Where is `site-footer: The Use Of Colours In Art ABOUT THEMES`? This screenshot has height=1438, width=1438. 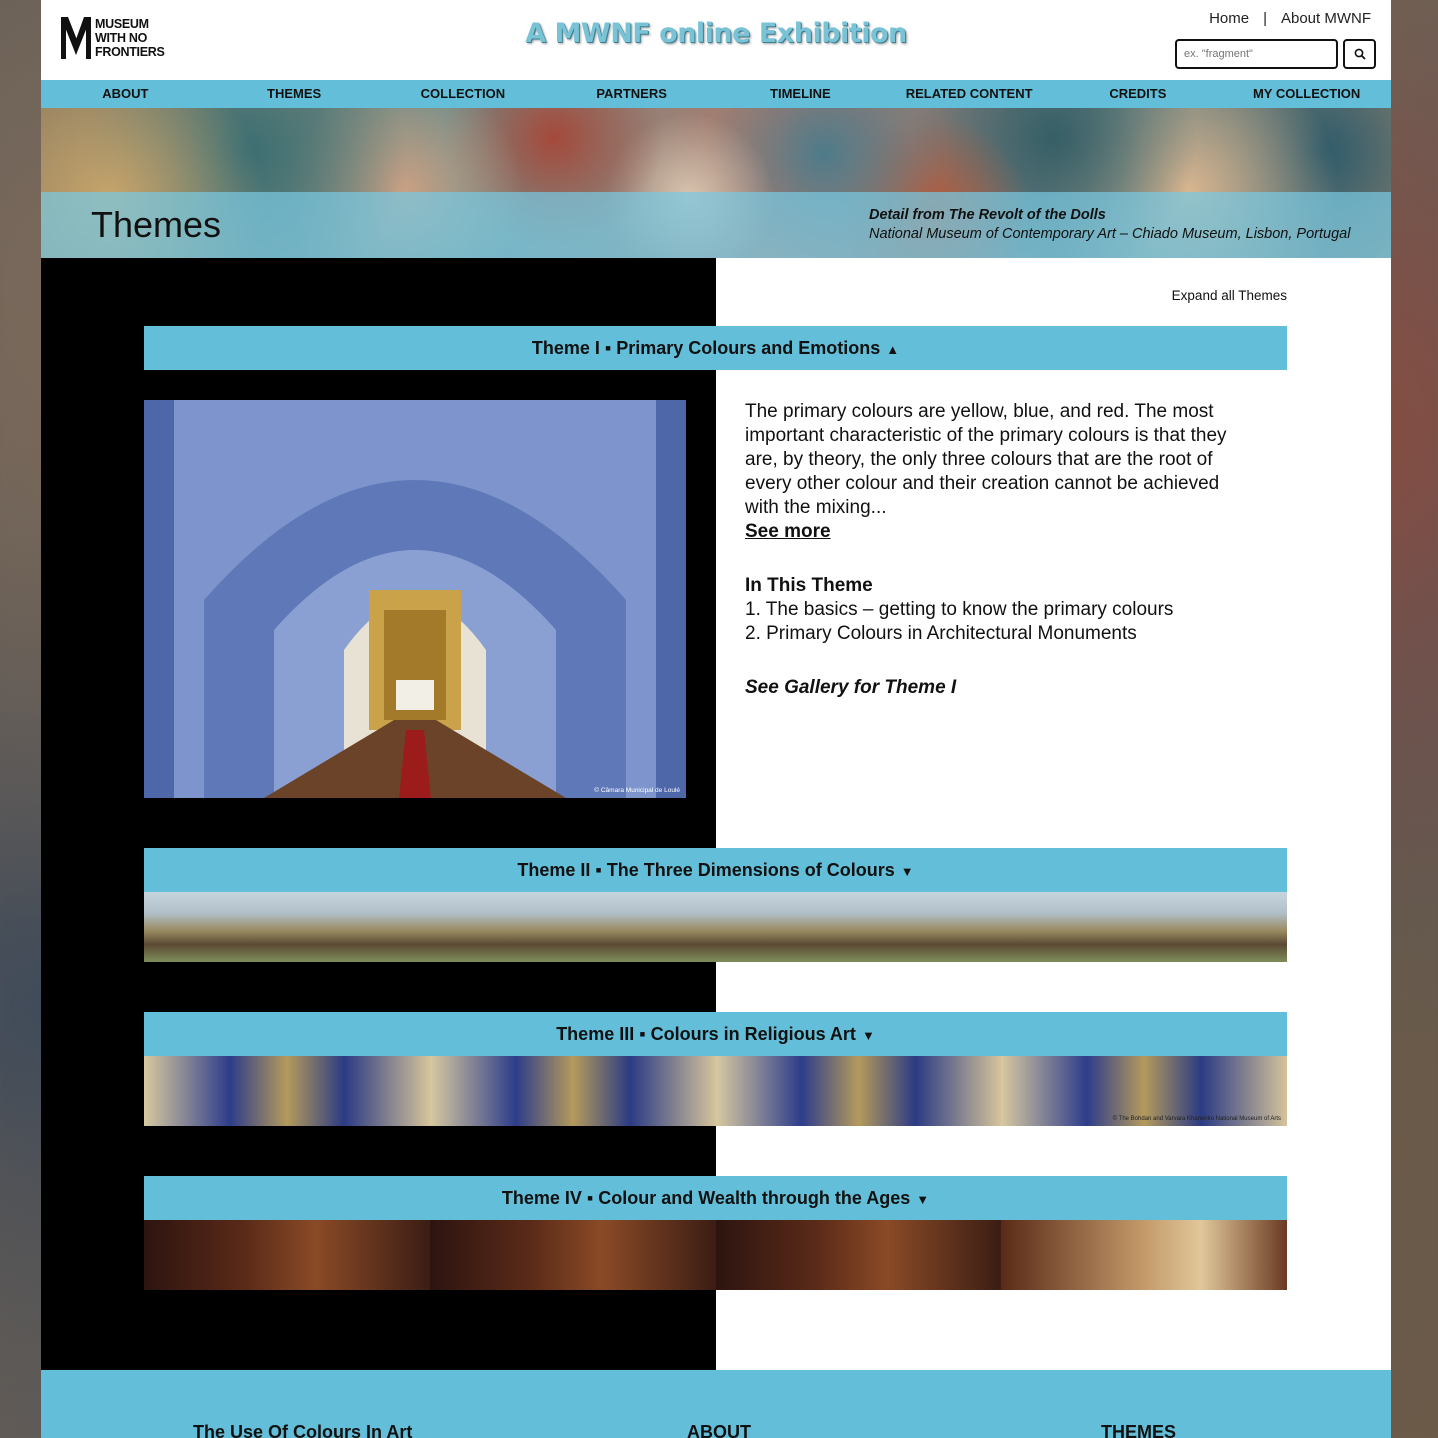 site-footer: The Use Of Colours In Art ABOUT THEMES is located at coordinates (716, 1404).